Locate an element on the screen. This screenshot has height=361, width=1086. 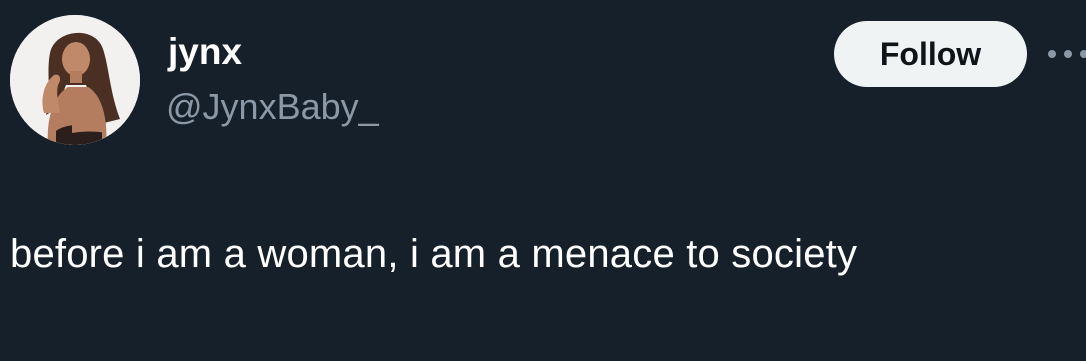
profile-photo-icon is located at coordinates (75, 80).